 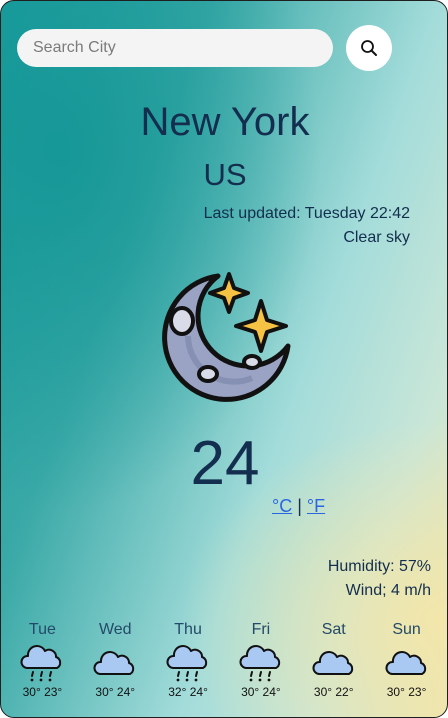 I want to click on wind-speed: Wind; 4 m/h, so click(x=388, y=590).